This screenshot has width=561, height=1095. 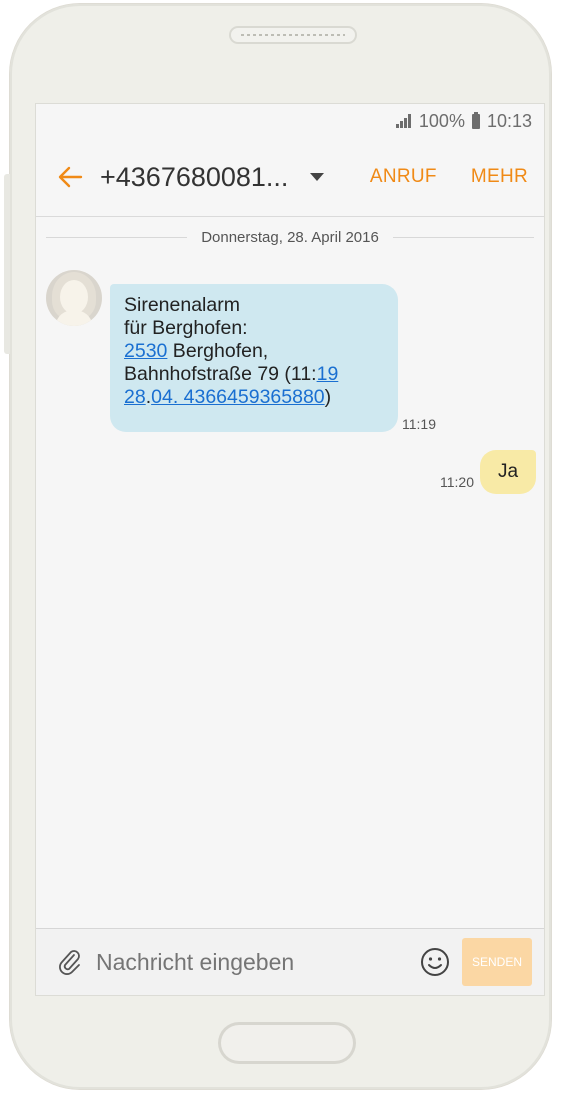 I want to click on more-button: MEHR, so click(x=499, y=177).